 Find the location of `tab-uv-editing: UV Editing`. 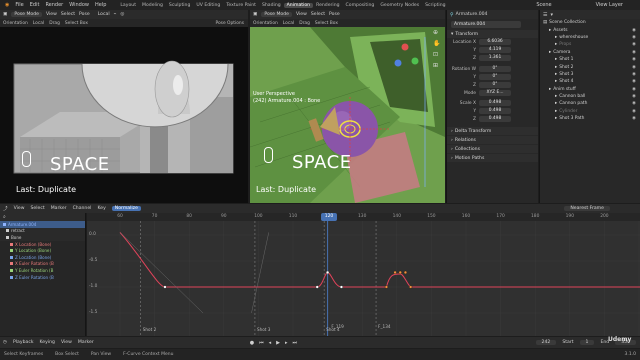

tab-uv-editing: UV Editing is located at coordinates (208, 5).